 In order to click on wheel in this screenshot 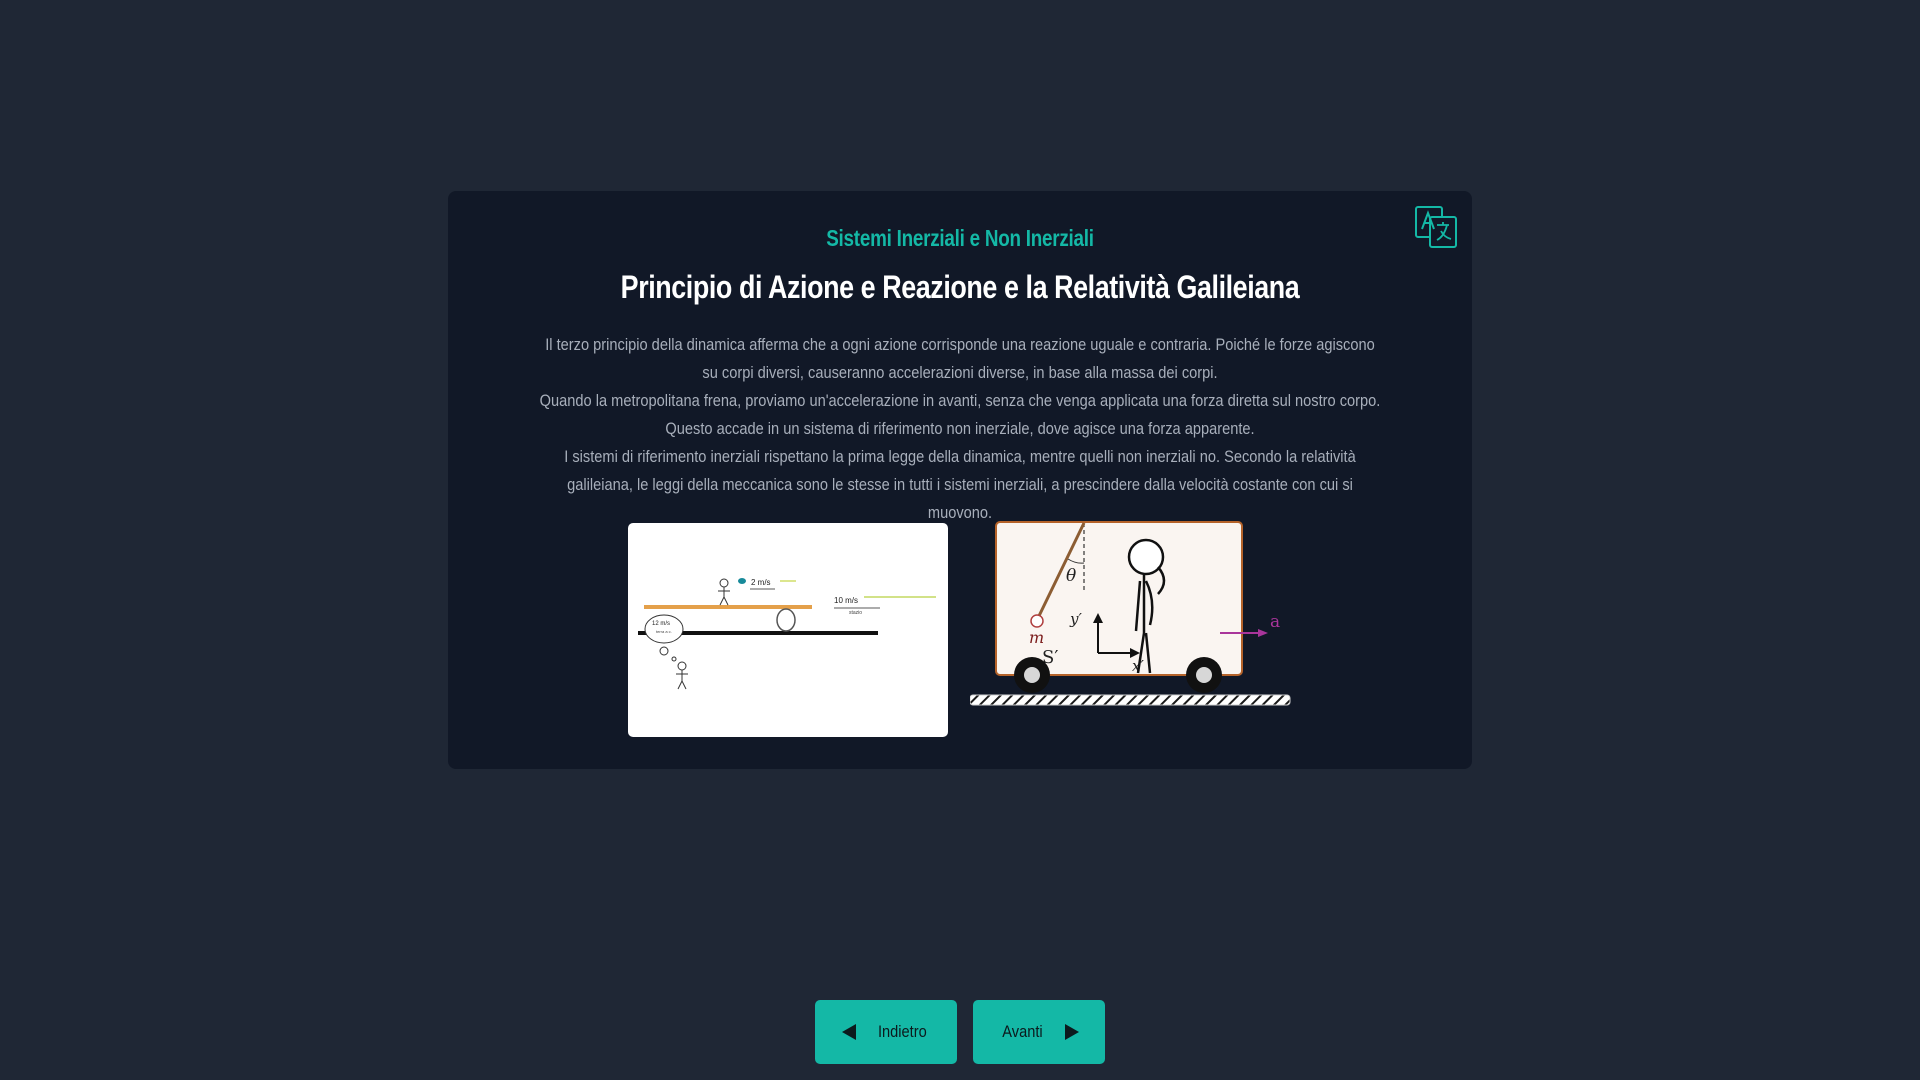, I will do `click(786, 620)`.